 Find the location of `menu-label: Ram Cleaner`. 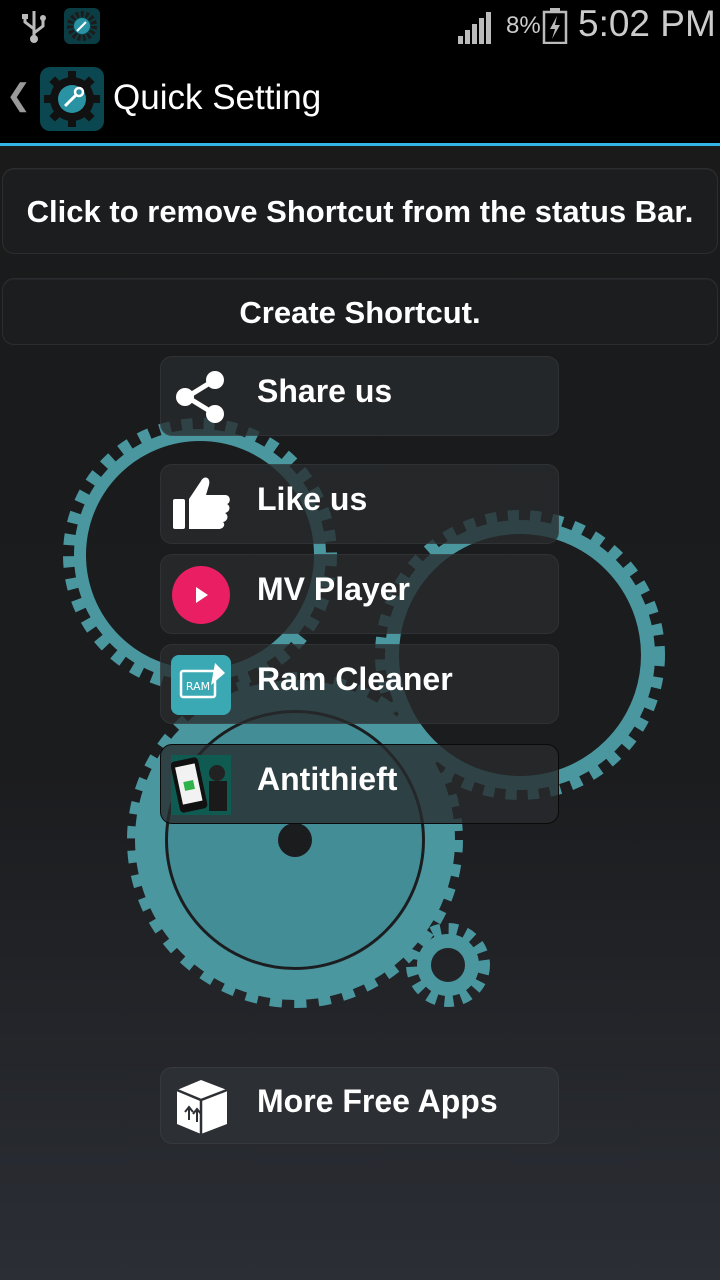

menu-label: Ram Cleaner is located at coordinates (355, 679).